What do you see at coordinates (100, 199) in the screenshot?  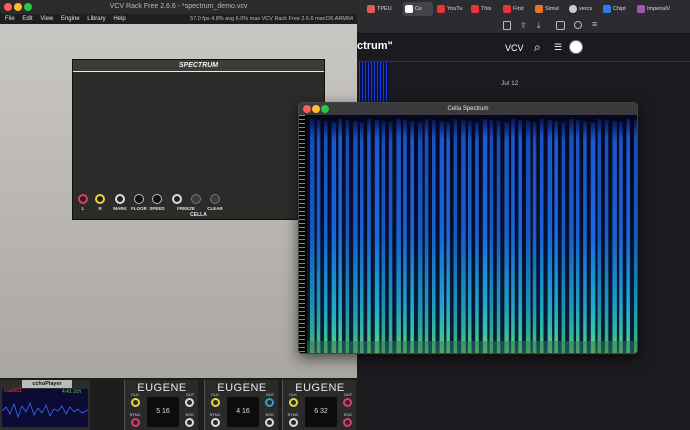 I see `right-input-jack` at bounding box center [100, 199].